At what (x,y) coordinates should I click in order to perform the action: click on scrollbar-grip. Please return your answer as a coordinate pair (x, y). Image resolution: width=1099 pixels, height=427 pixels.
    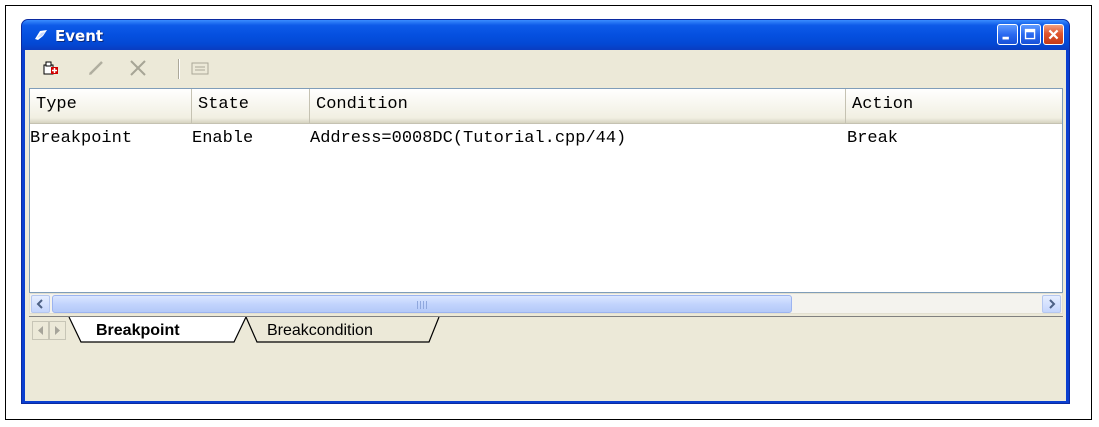
    Looking at the image, I should click on (422, 305).